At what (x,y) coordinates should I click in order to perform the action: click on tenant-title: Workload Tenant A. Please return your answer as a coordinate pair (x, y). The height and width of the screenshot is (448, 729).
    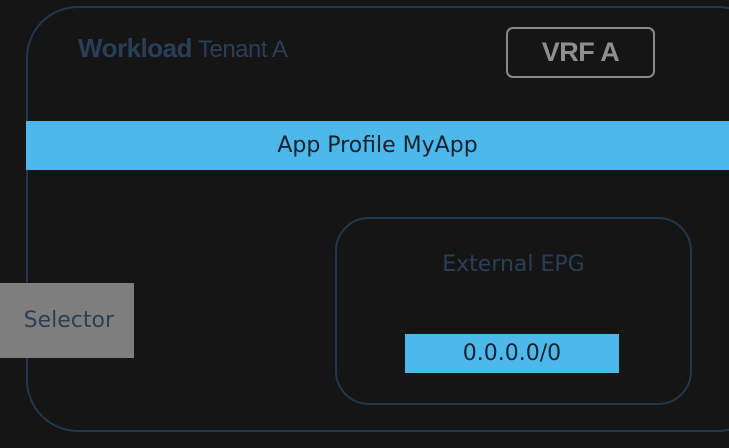
    Looking at the image, I should click on (183, 49).